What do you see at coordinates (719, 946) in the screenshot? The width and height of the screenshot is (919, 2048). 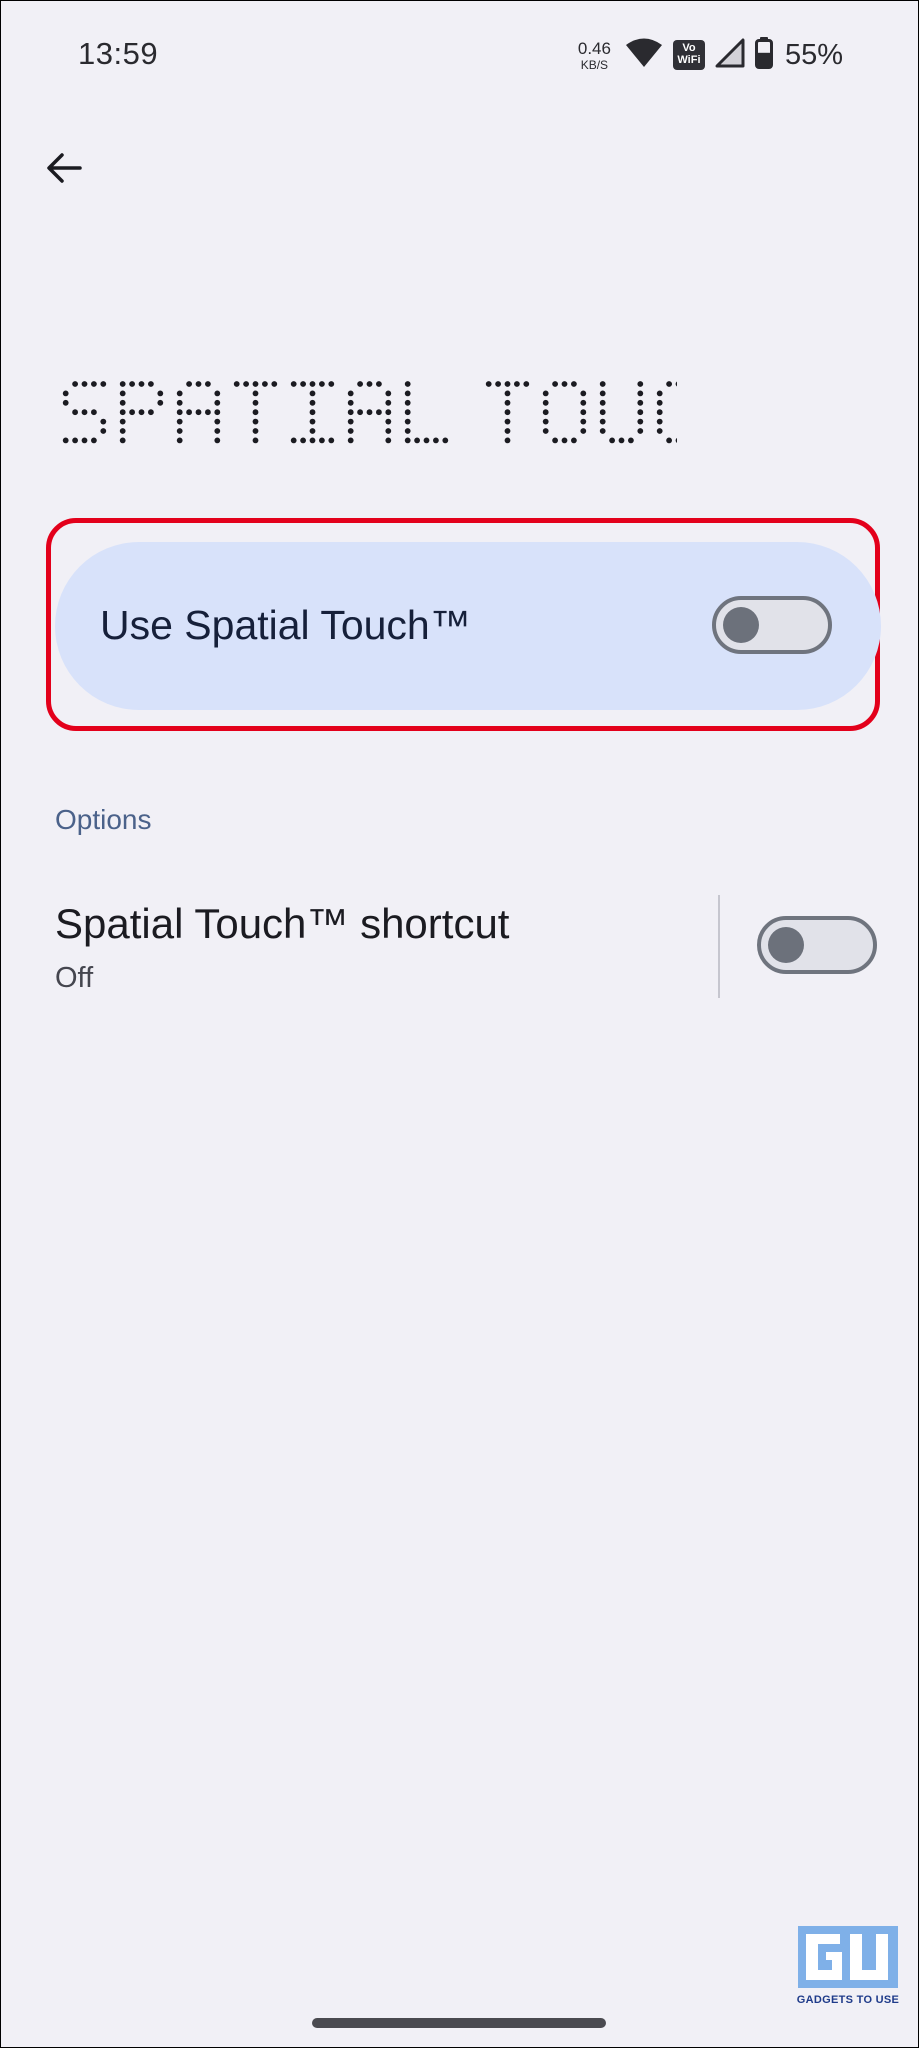 I see `row-divider` at bounding box center [719, 946].